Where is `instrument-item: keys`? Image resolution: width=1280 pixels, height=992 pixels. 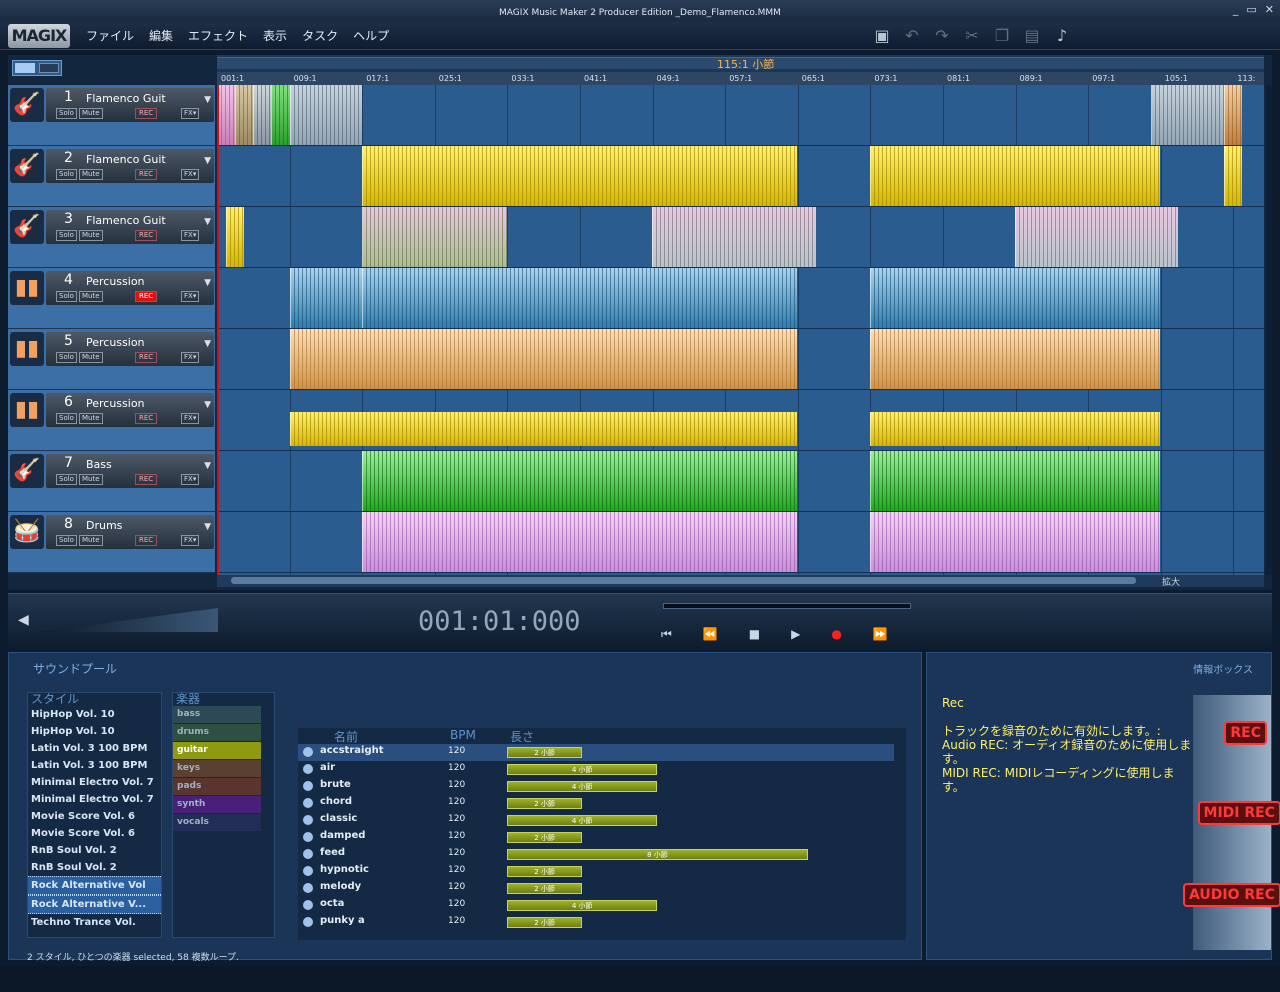 instrument-item: keys is located at coordinates (217, 769).